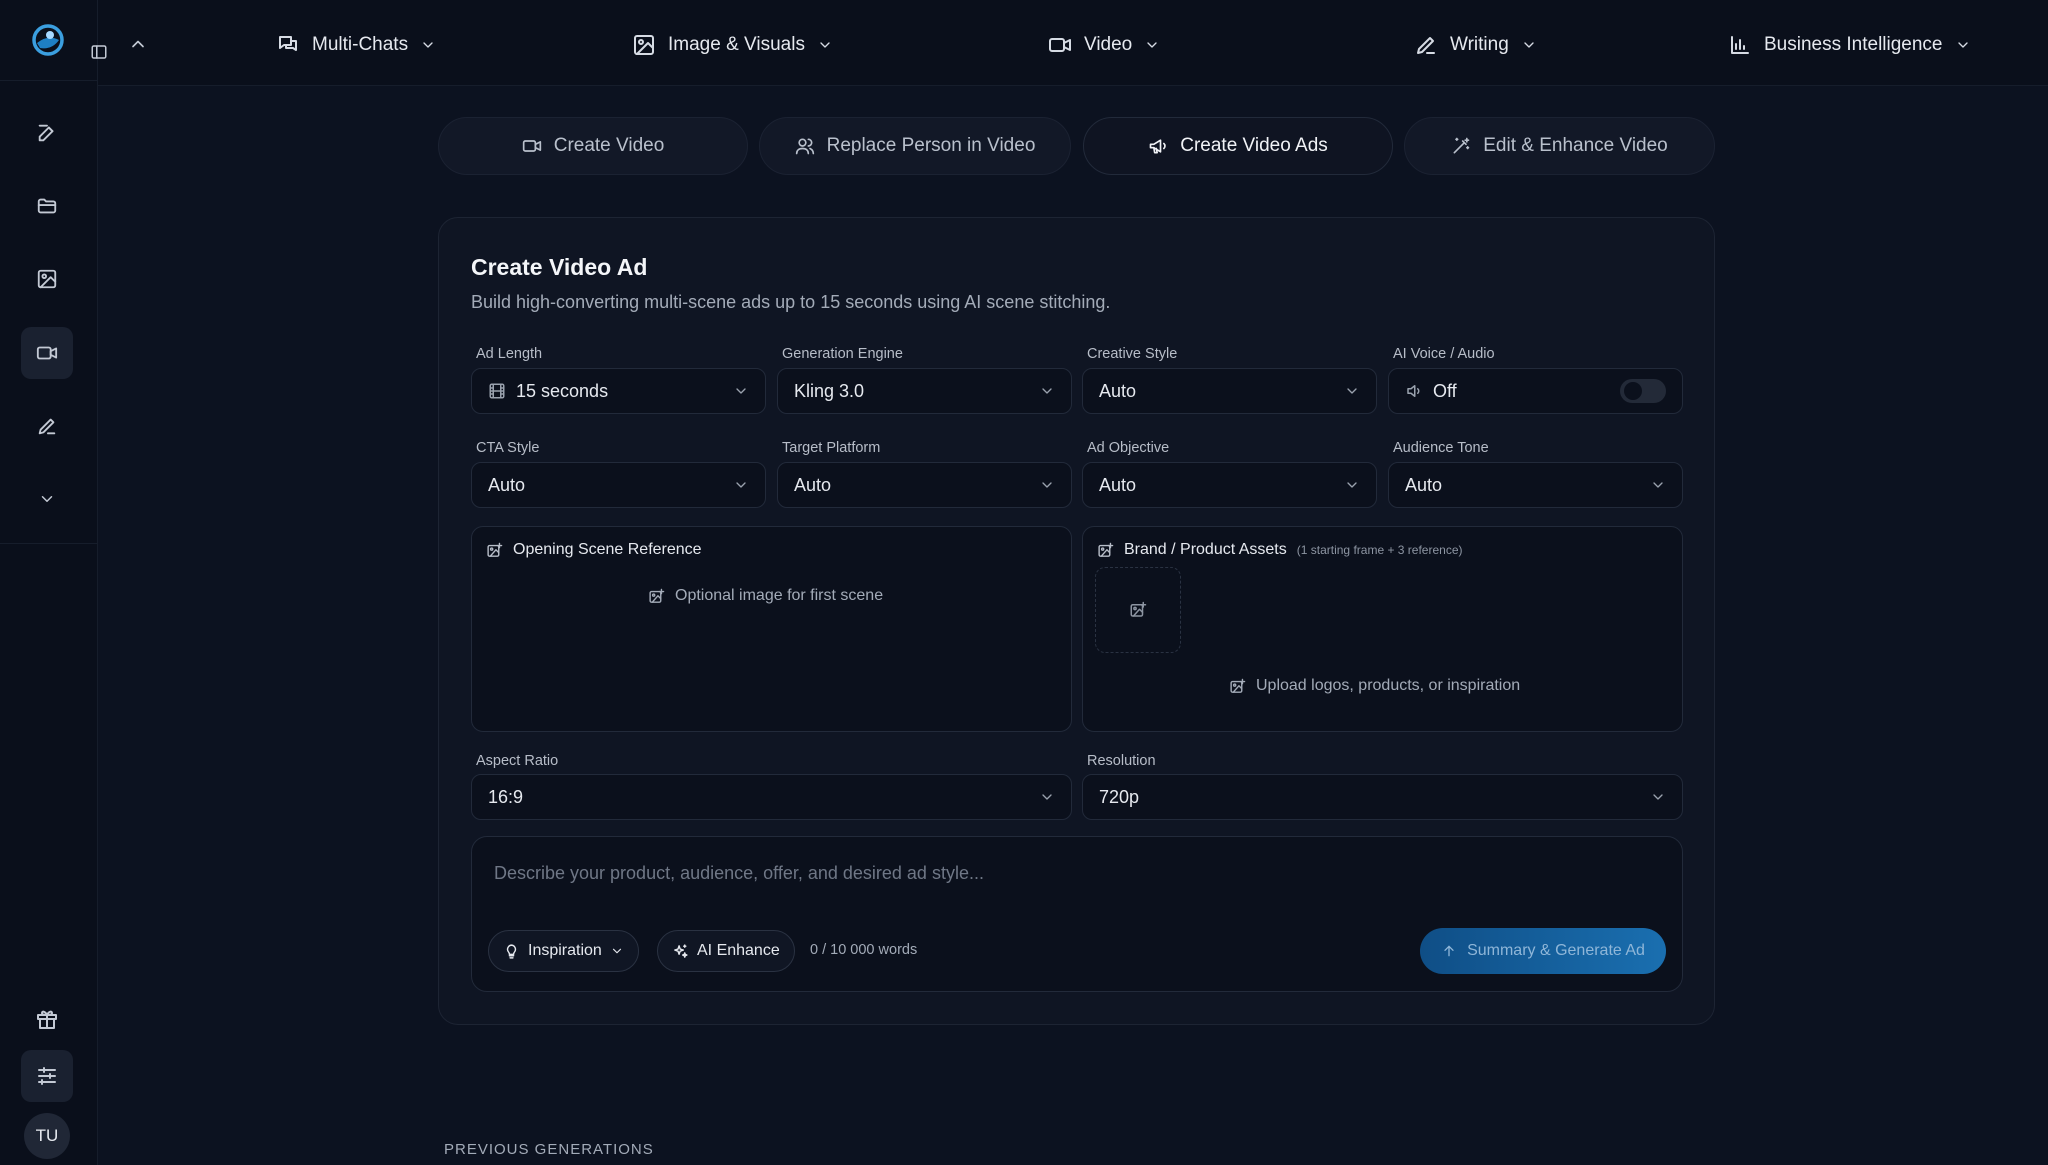 Image resolution: width=2048 pixels, height=1165 pixels. I want to click on nav-label: Business Intelligence, so click(1853, 44).